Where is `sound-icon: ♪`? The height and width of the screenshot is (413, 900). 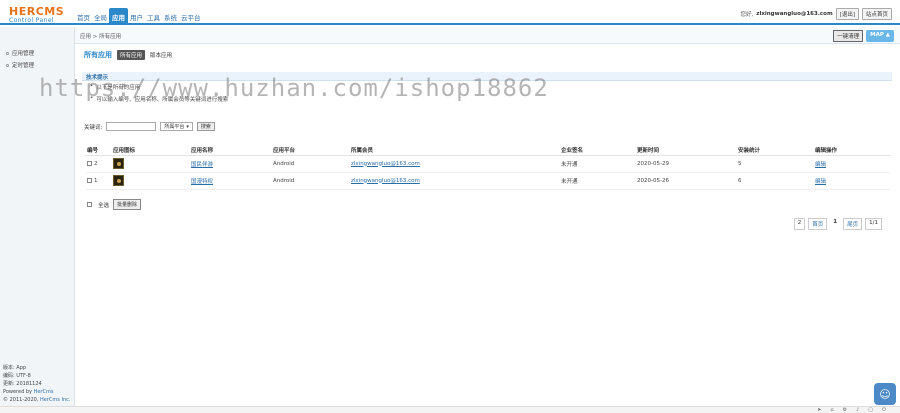 sound-icon: ♪ is located at coordinates (857, 410).